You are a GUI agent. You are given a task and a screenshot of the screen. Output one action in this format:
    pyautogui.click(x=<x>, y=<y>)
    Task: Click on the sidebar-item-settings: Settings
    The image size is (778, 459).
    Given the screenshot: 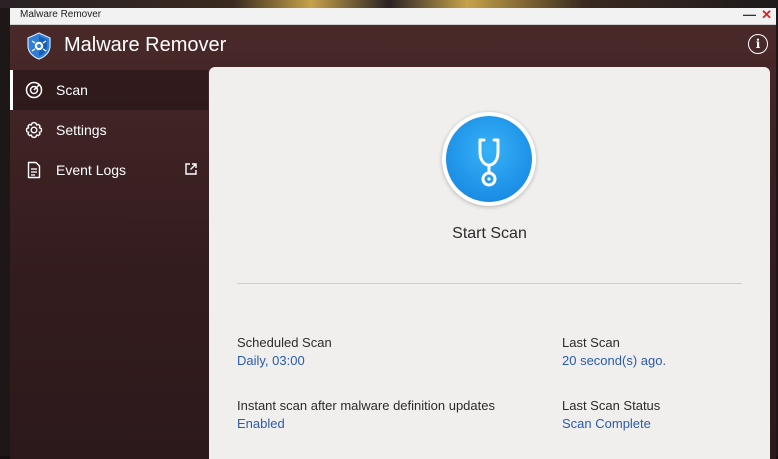 What is the action you would take?
    pyautogui.click(x=109, y=130)
    